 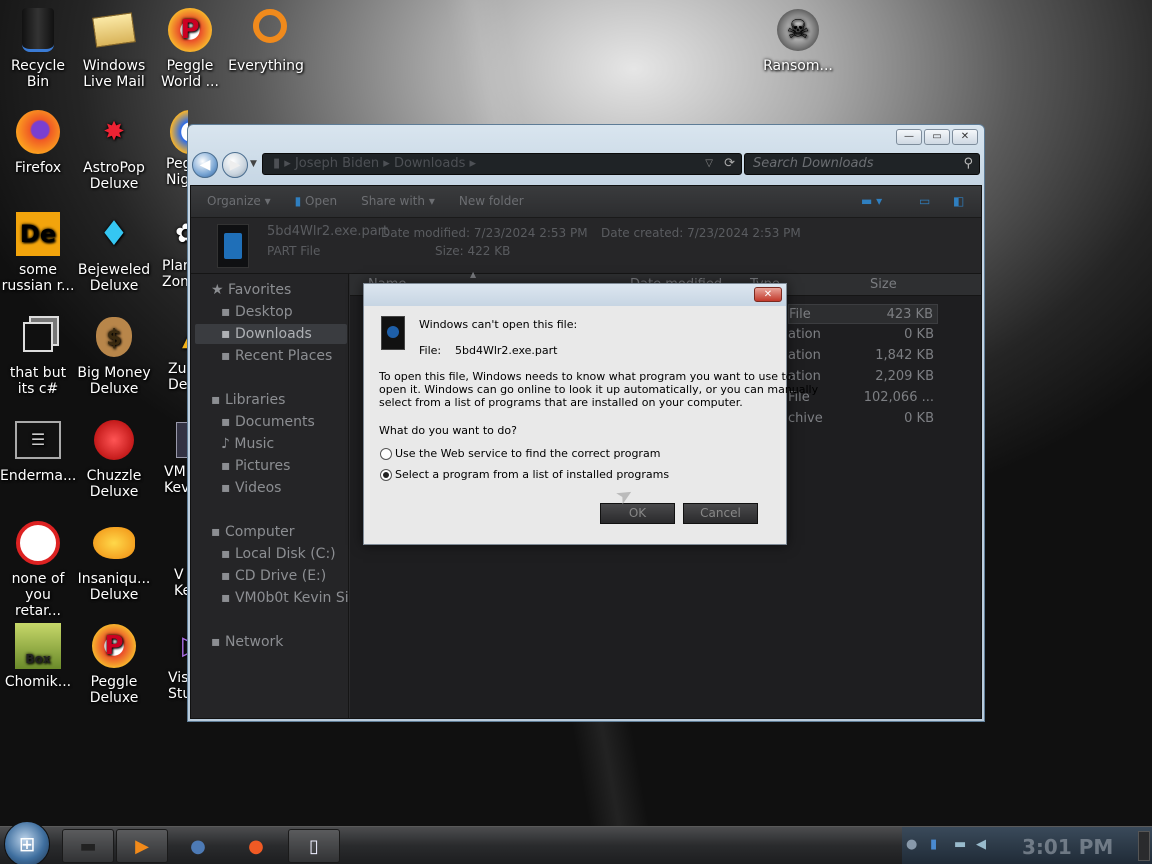 I want to click on nav-favorites: ★ Favorites, so click(x=280, y=290).